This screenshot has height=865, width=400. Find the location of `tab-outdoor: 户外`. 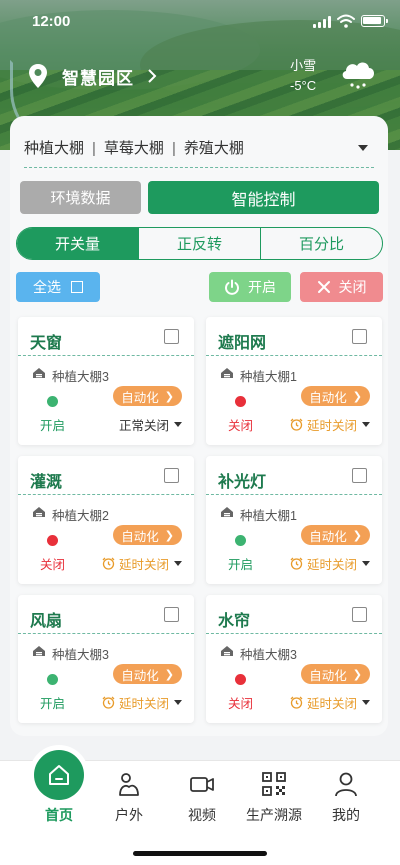

tab-outdoor: 户外 is located at coordinates (129, 793).